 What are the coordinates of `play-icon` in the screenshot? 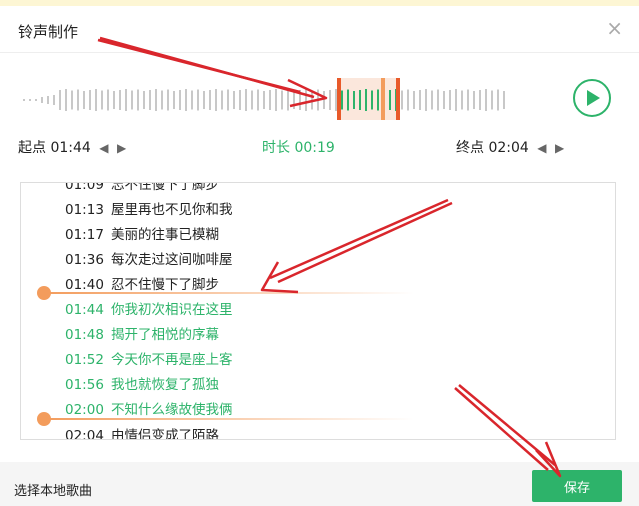 It's located at (593, 98).